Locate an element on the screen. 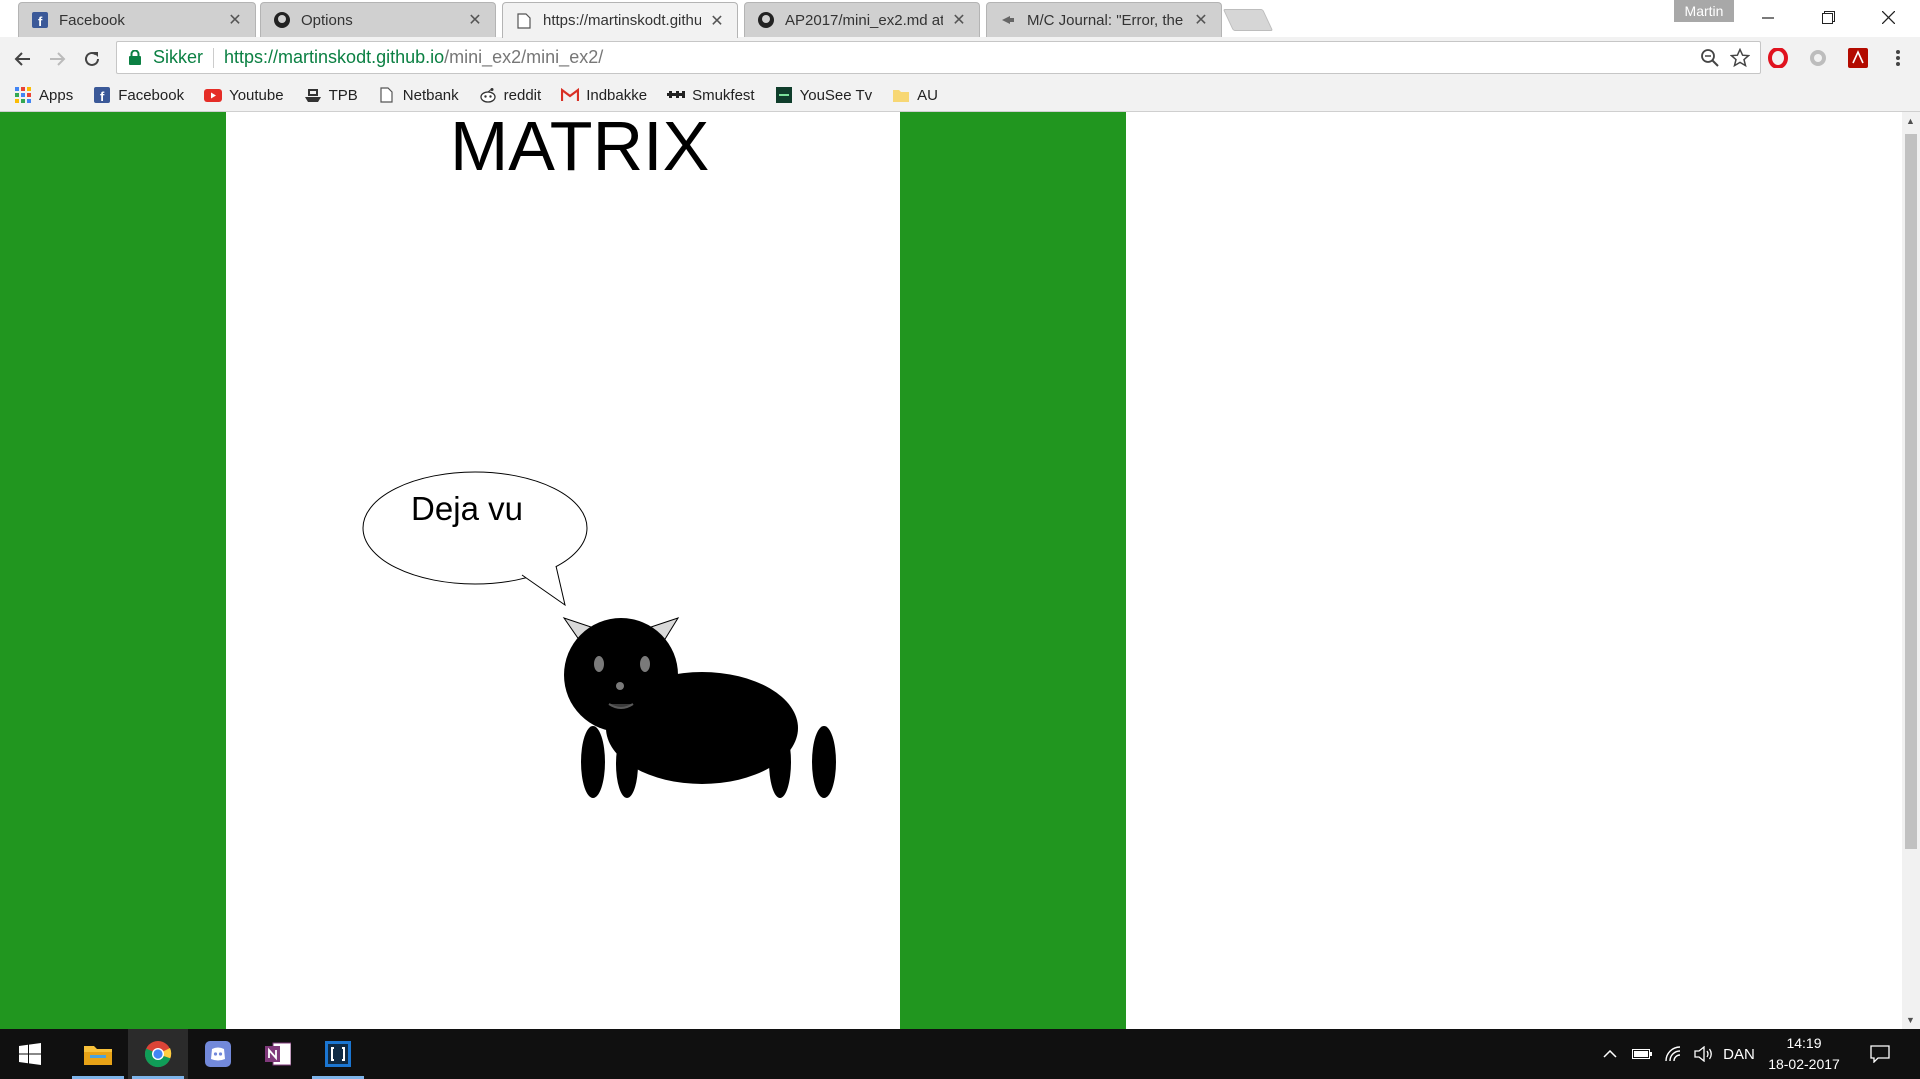 The height and width of the screenshot is (1079, 1920). scroll-up-icon: ▲ is located at coordinates (1910, 121).